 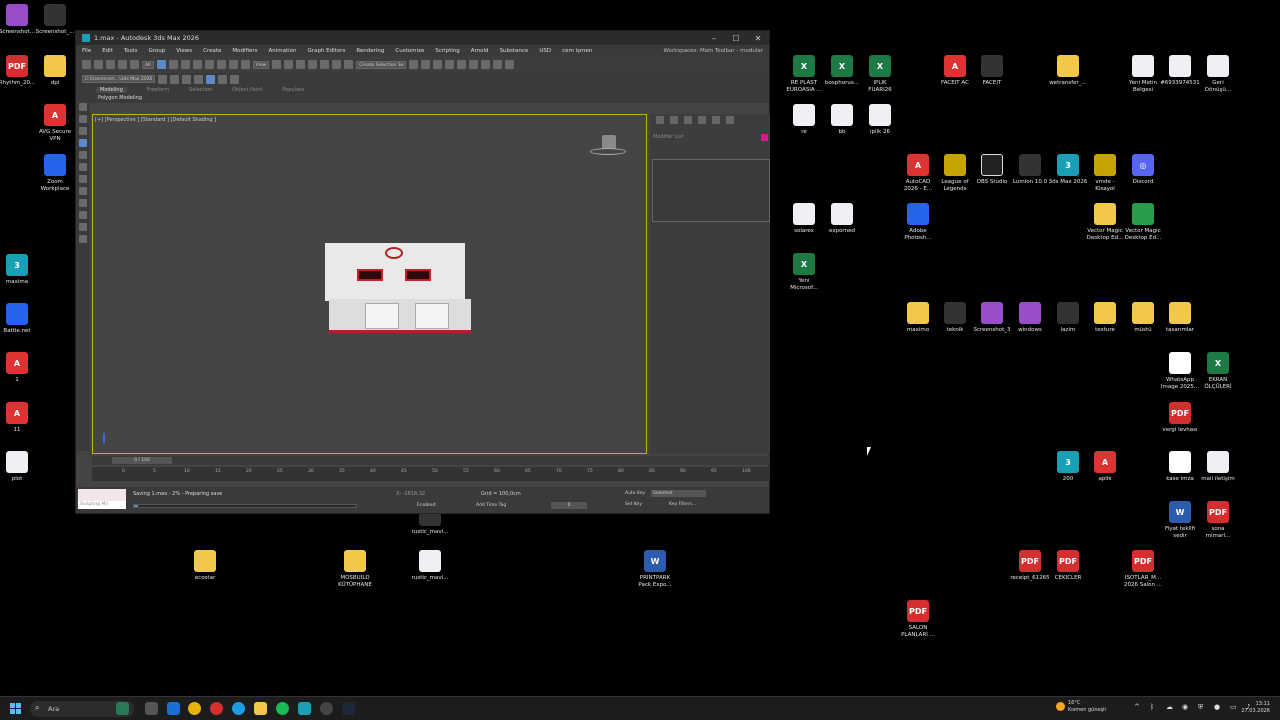 What do you see at coordinates (98, 64) in the screenshot?
I see `redo-icon` at bounding box center [98, 64].